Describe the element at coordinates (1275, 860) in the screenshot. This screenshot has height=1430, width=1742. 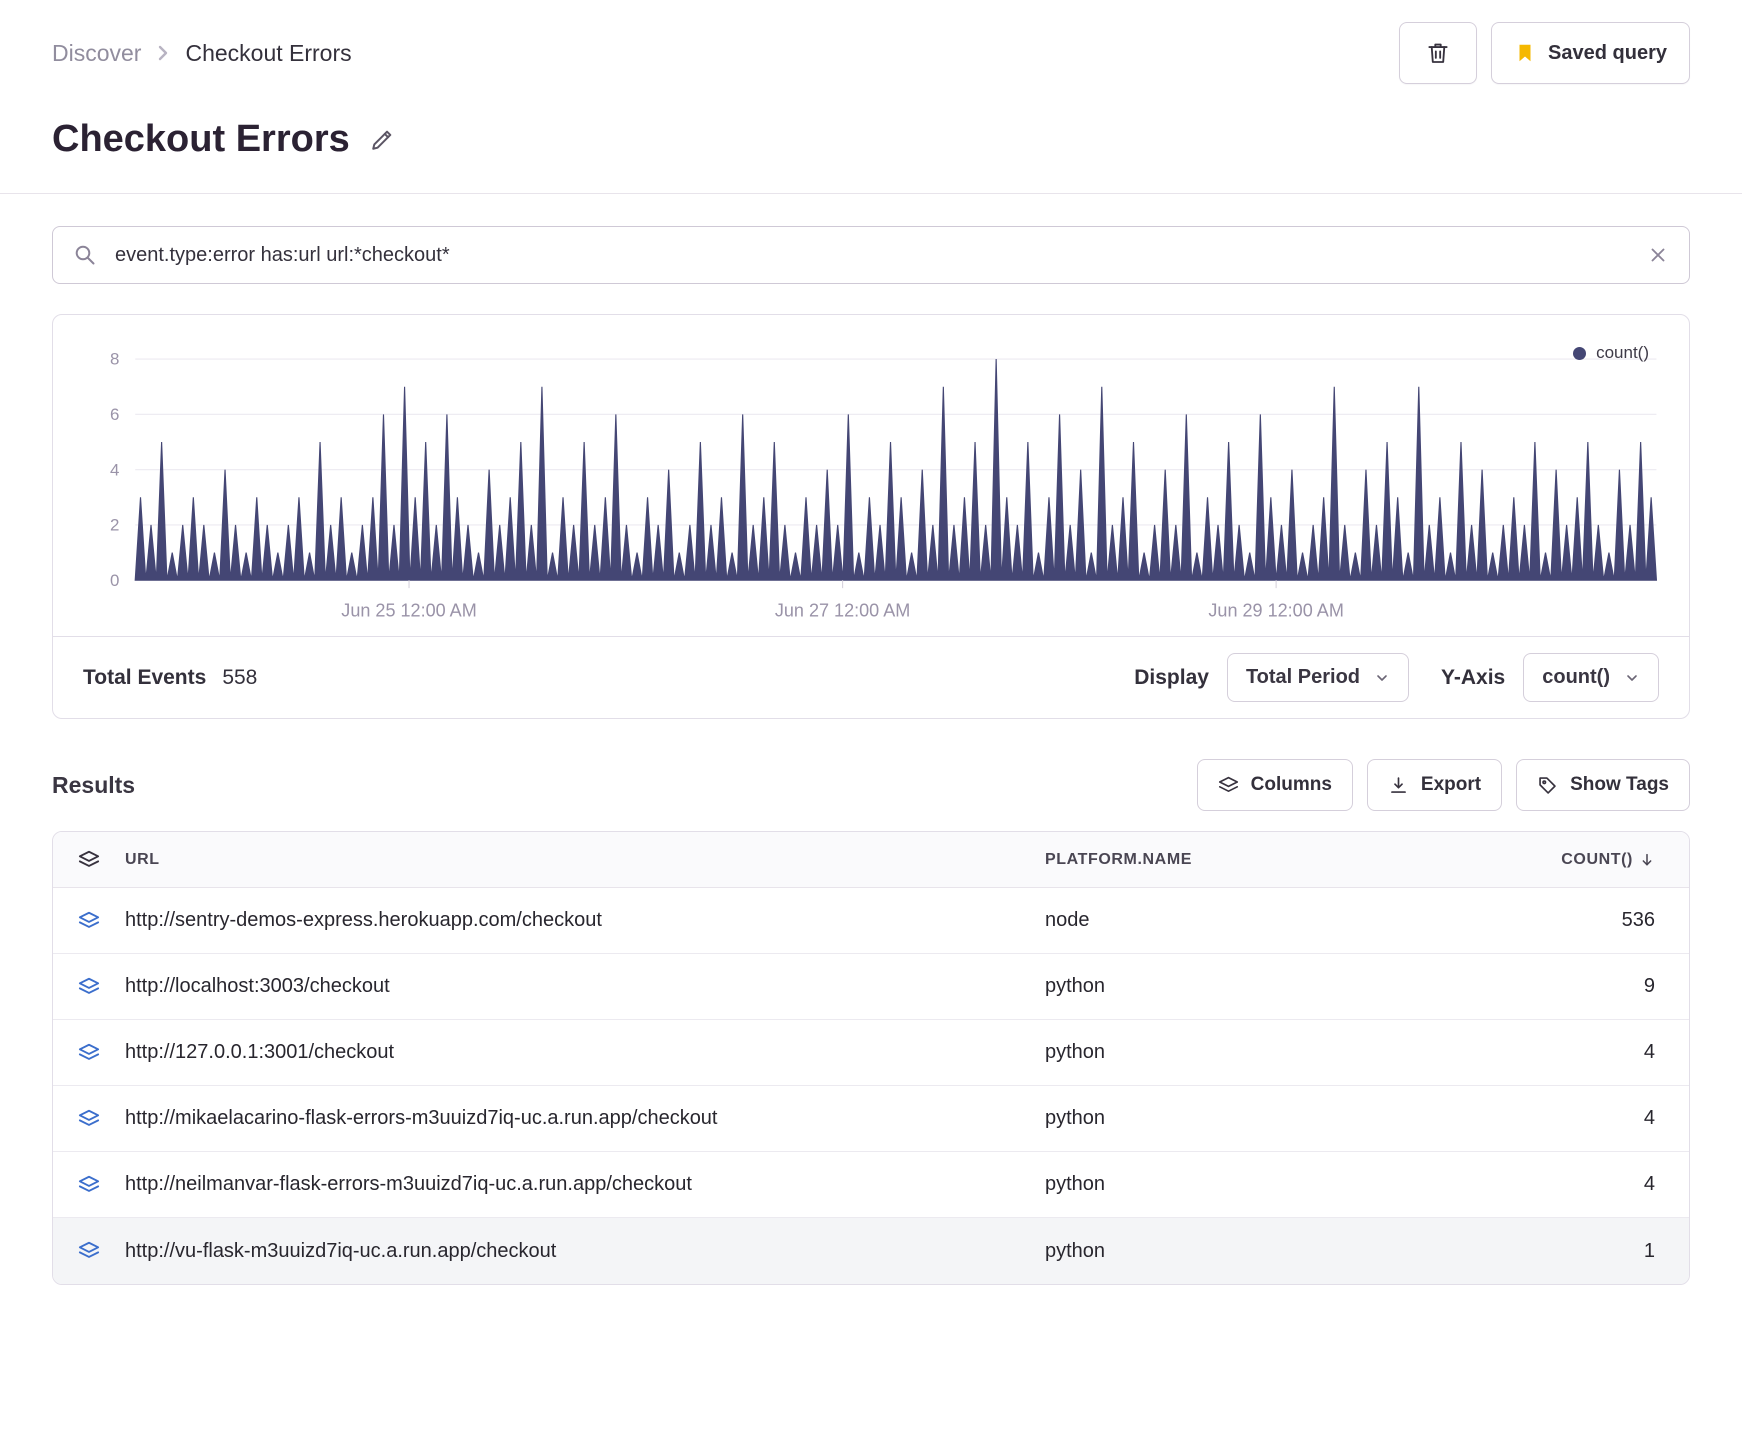
I see `column-header-platform: PLATFORM.NAME` at that location.